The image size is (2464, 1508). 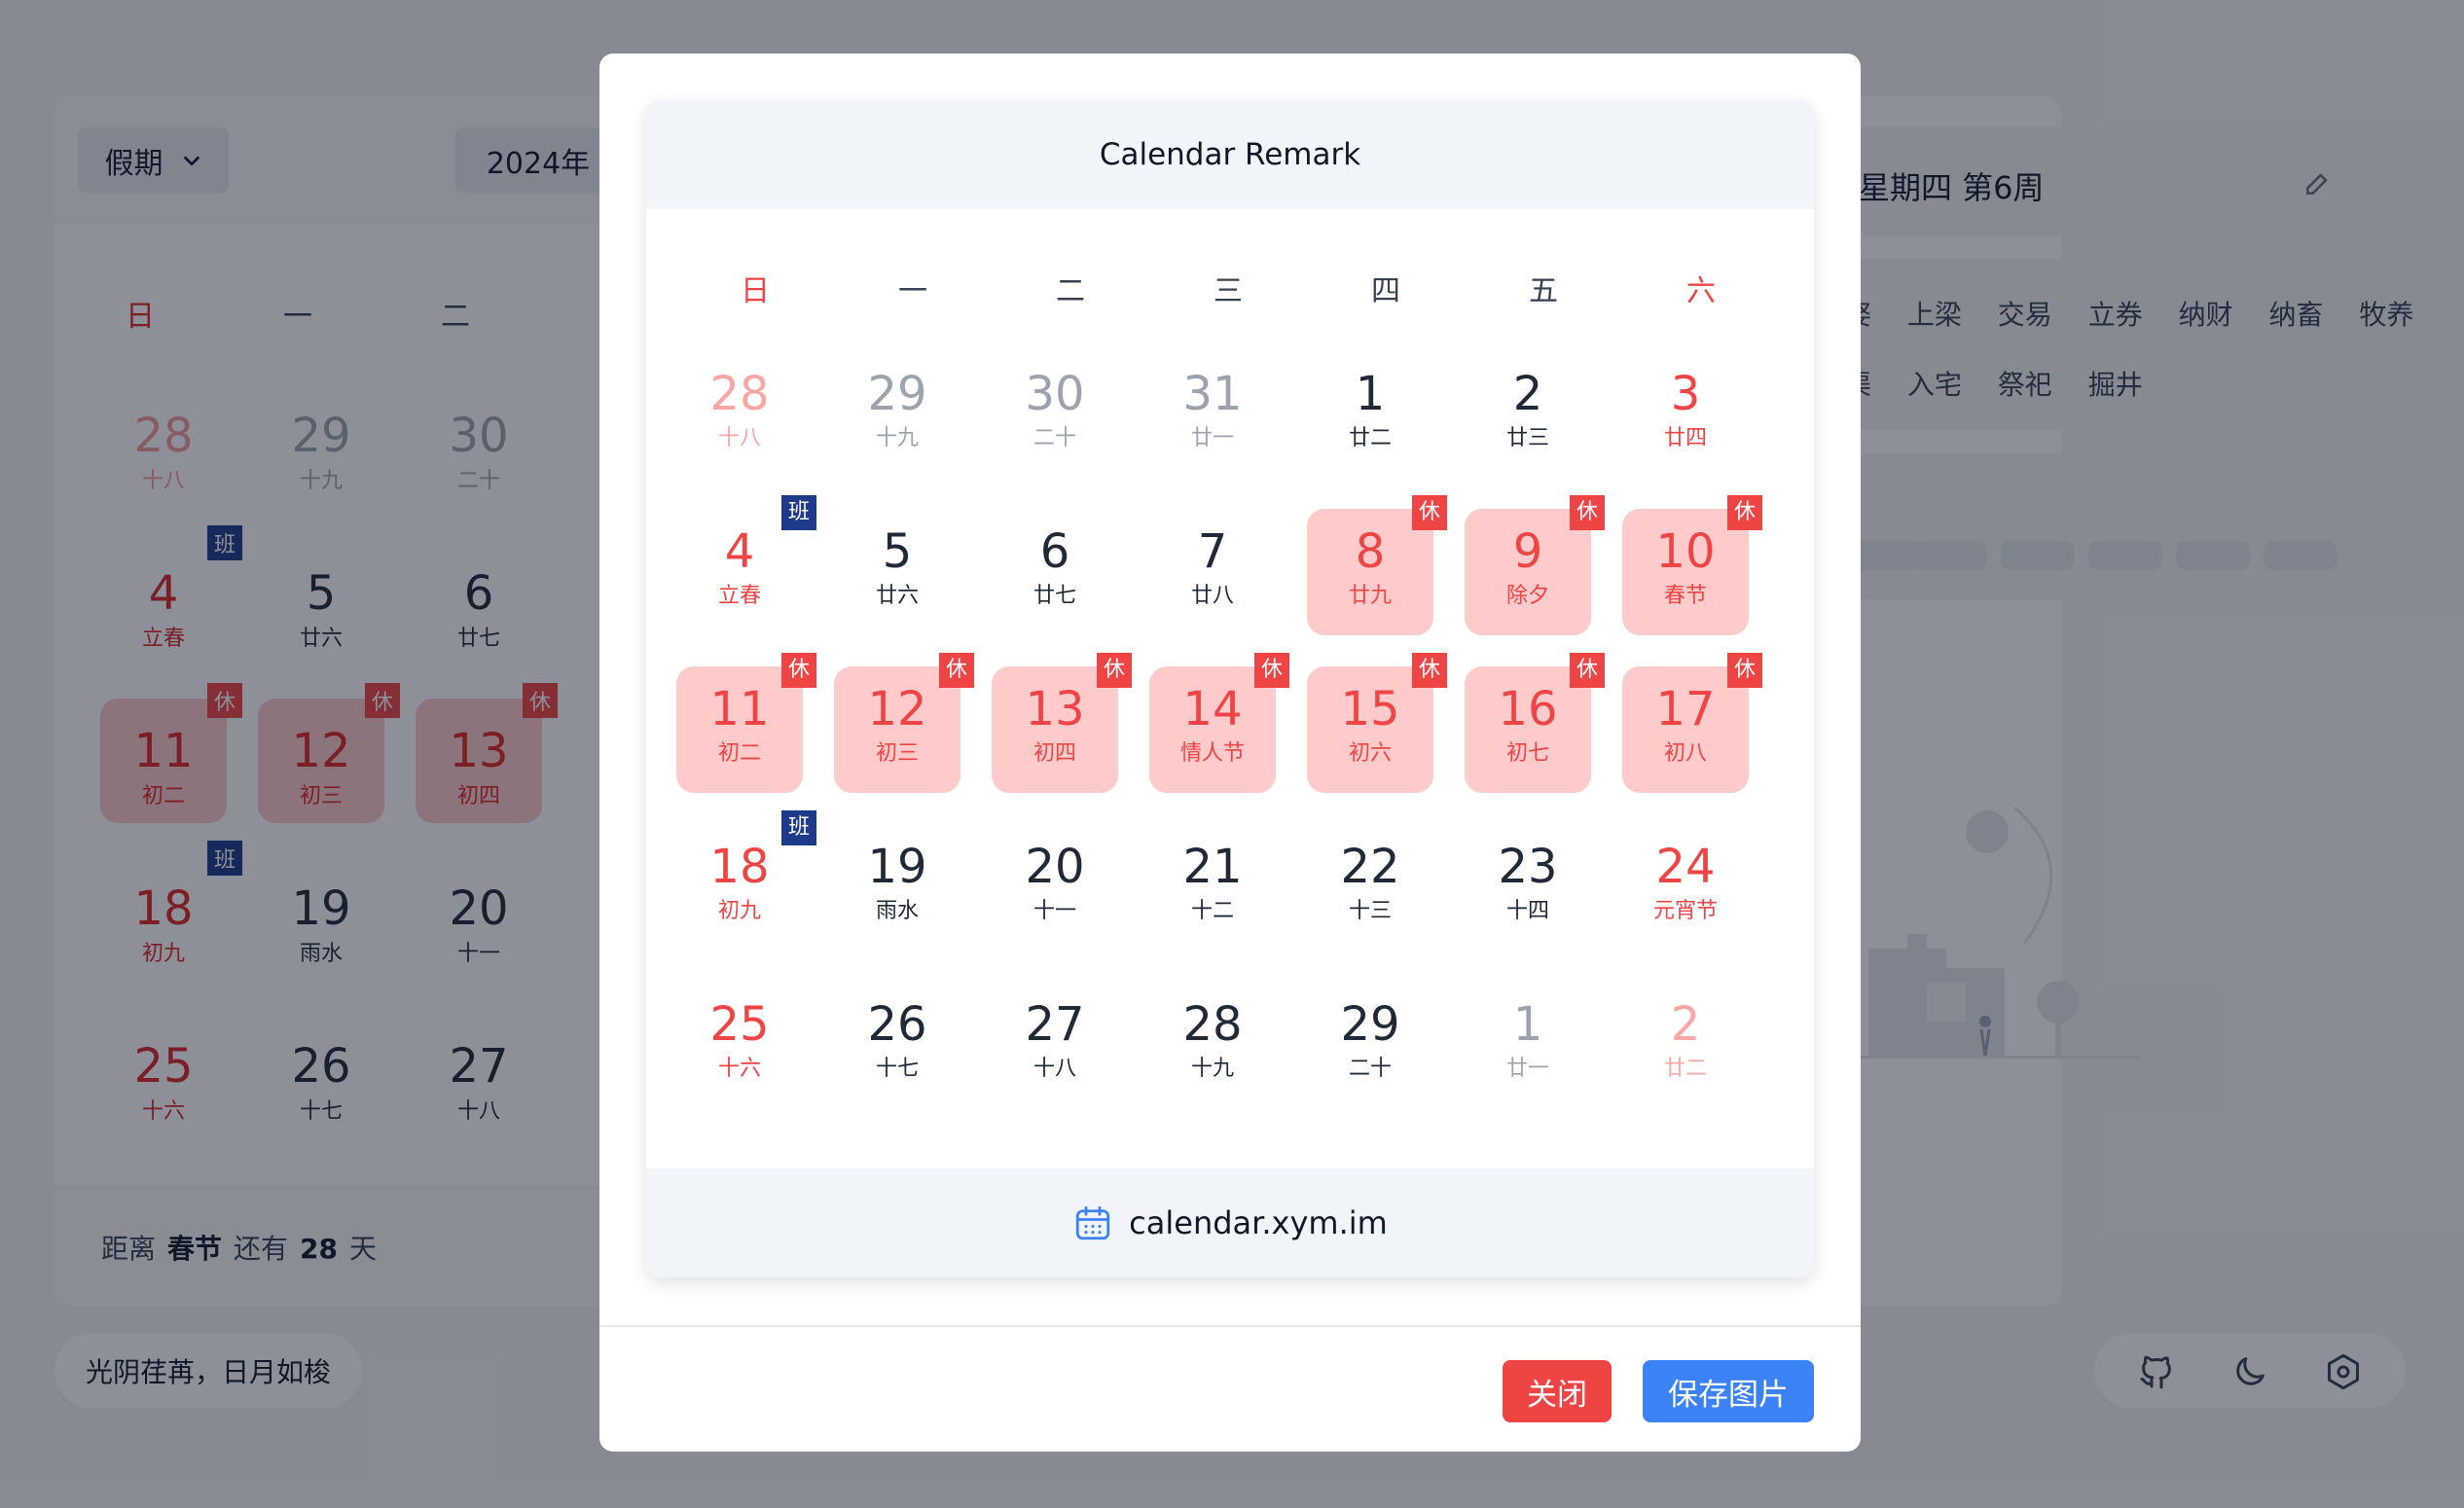 What do you see at coordinates (1527, 596) in the screenshot?
I see `lunar-label: 除夕` at bounding box center [1527, 596].